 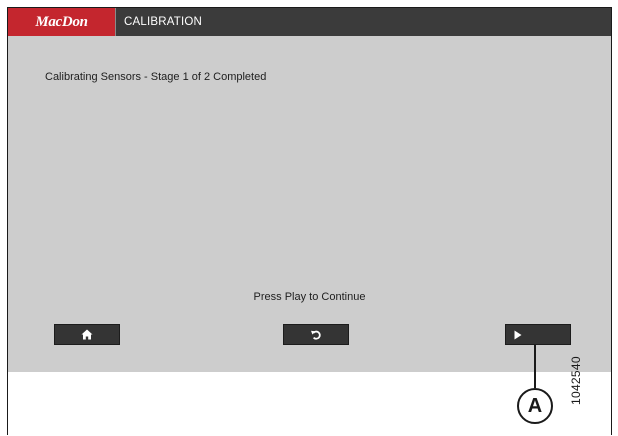 I want to click on callout-leader-line, so click(x=535, y=366).